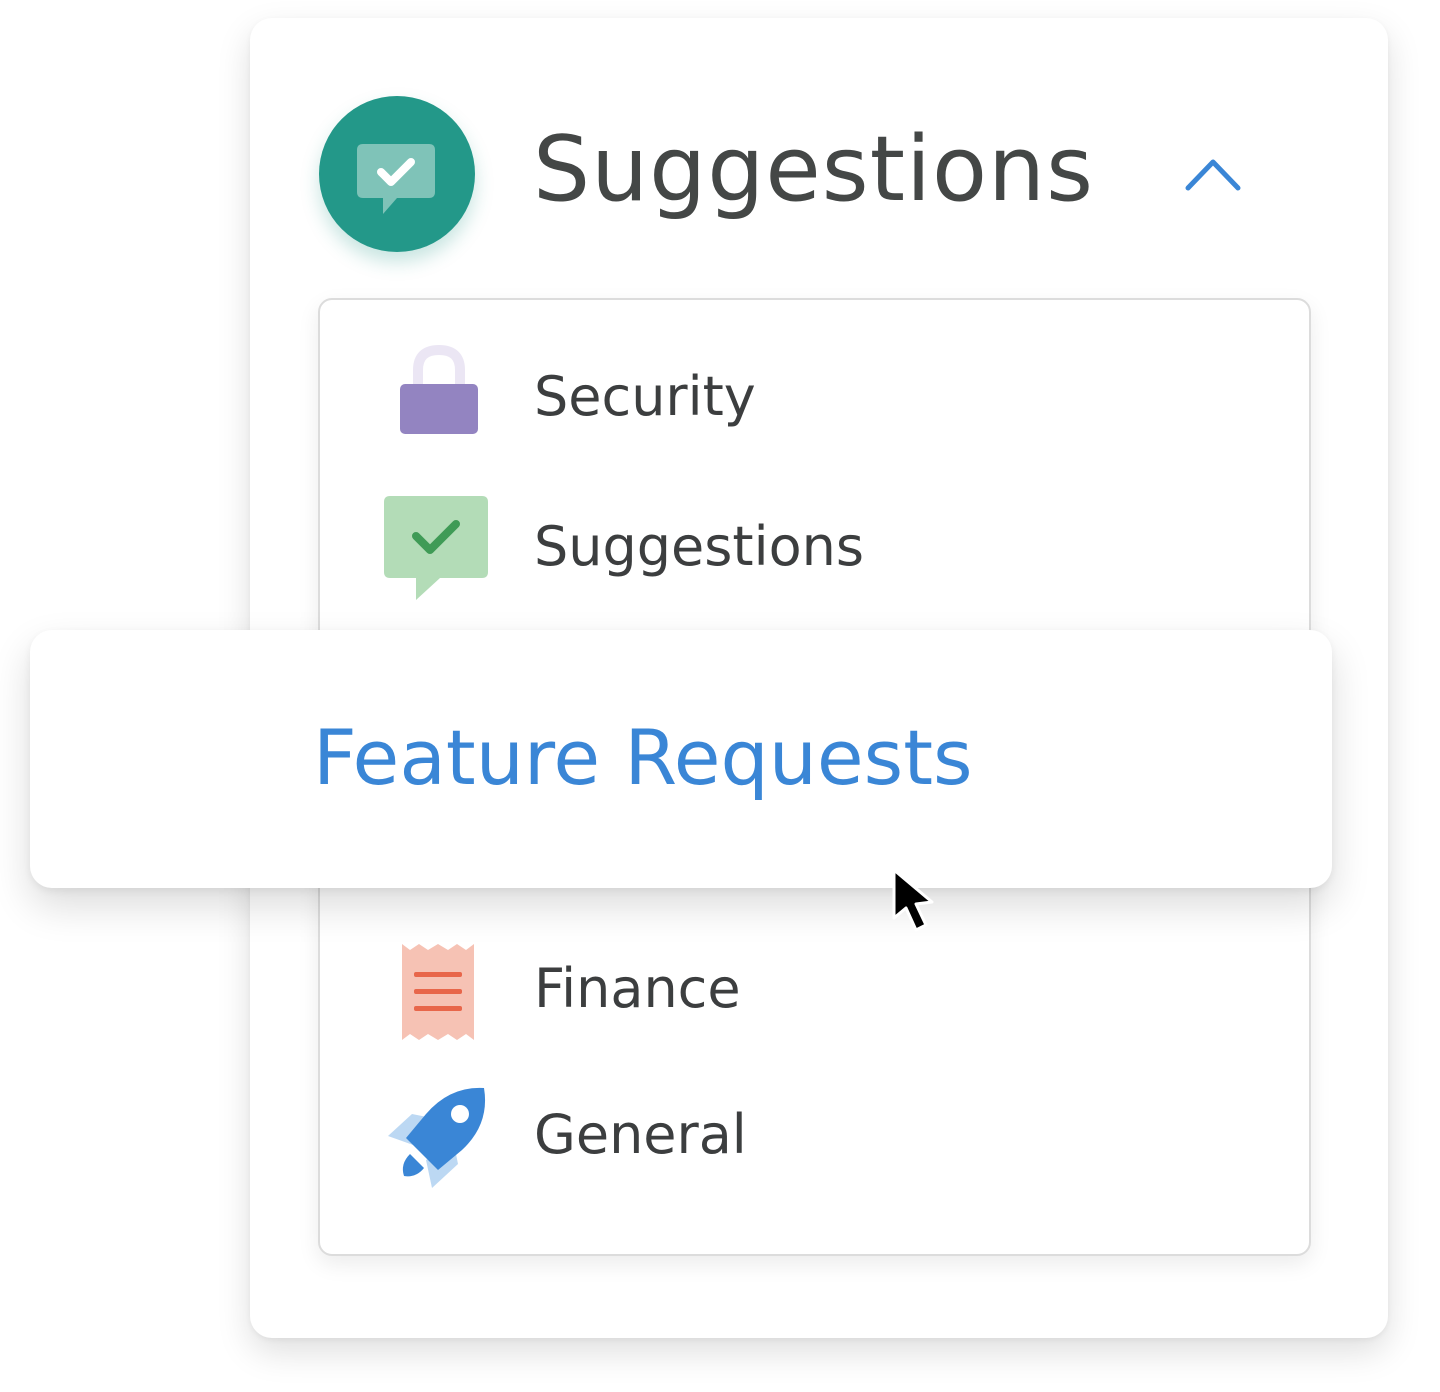  I want to click on chevron-up-icon, so click(1213, 175).